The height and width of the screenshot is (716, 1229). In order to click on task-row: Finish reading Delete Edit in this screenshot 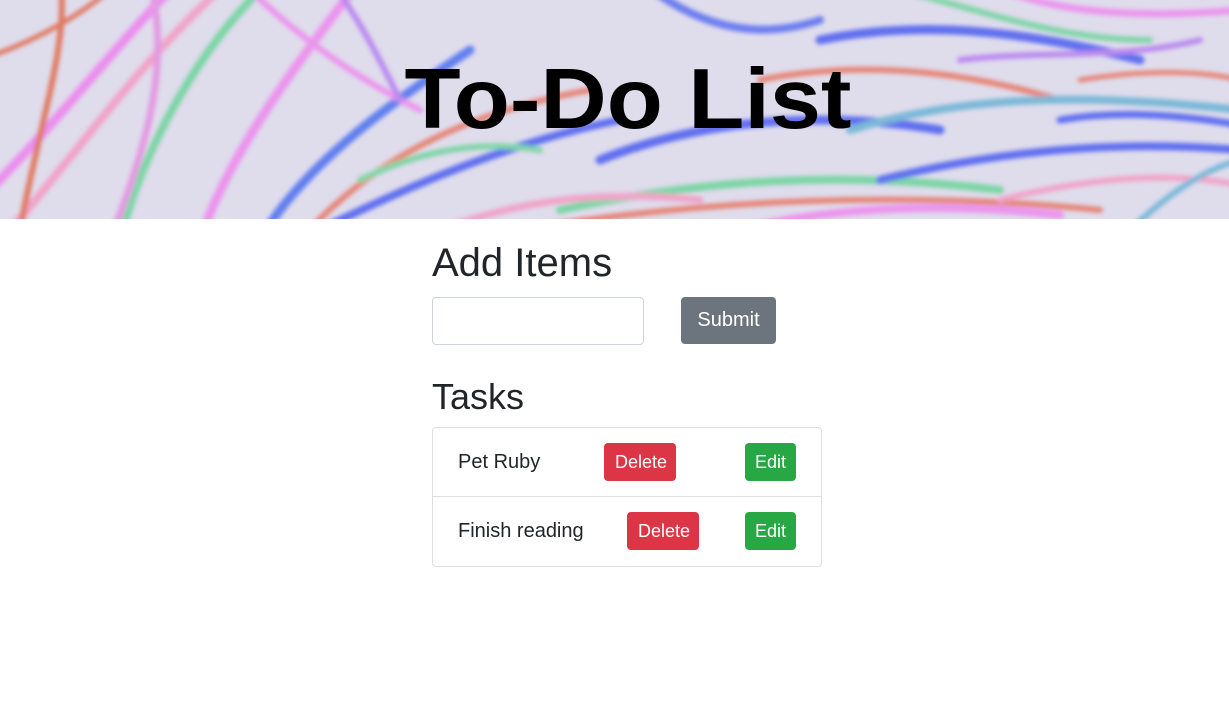, I will do `click(627, 531)`.